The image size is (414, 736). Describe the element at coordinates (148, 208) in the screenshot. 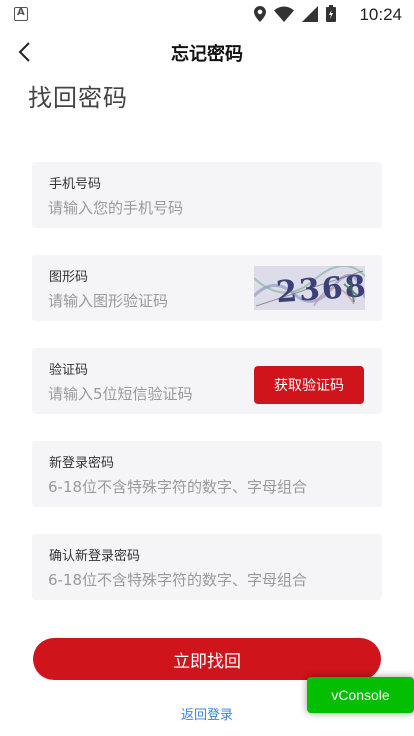

I see `phone-input` at that location.